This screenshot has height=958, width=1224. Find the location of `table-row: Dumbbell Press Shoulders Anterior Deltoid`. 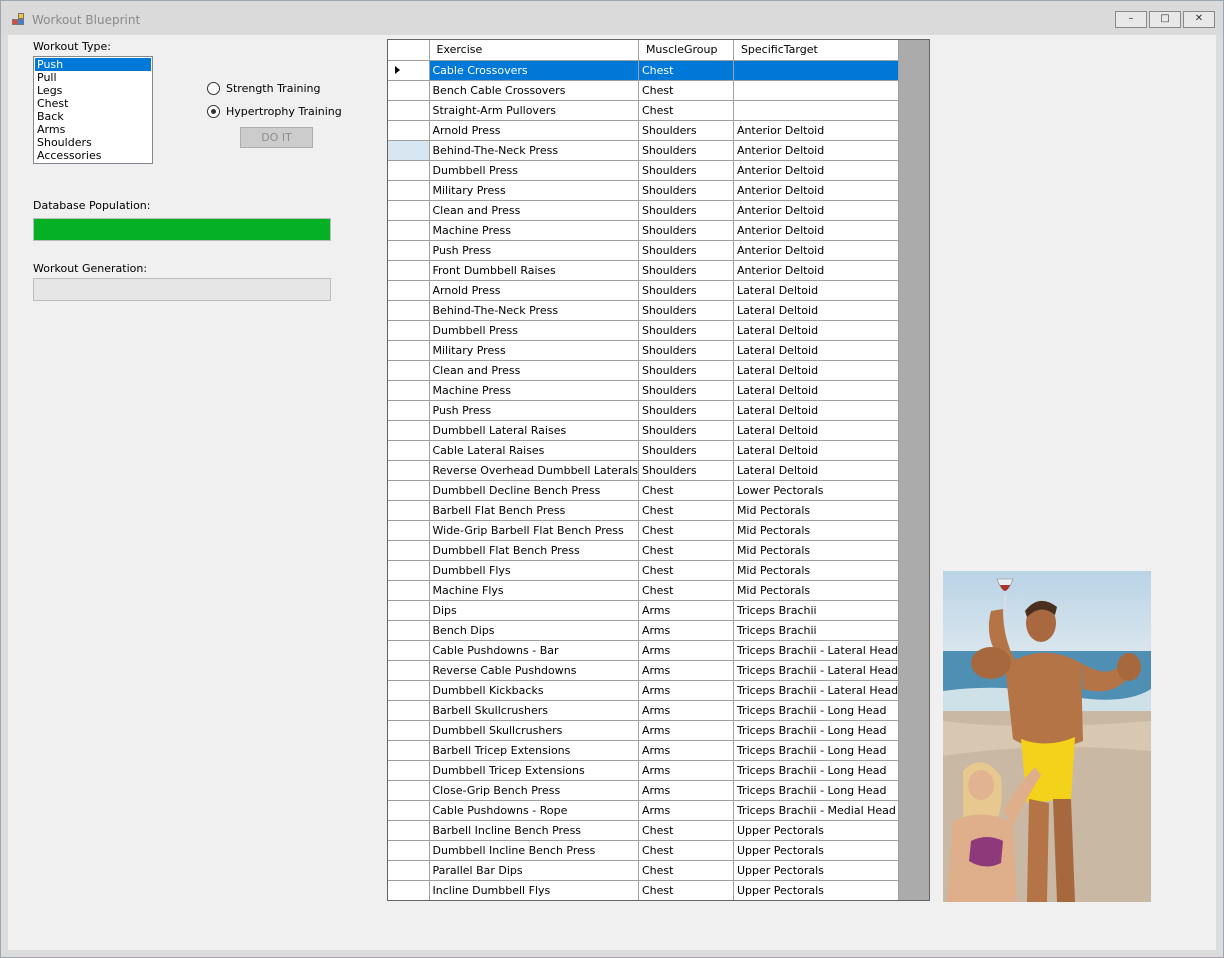

table-row: Dumbbell Press Shoulders Anterior Deltoid is located at coordinates (644, 170).